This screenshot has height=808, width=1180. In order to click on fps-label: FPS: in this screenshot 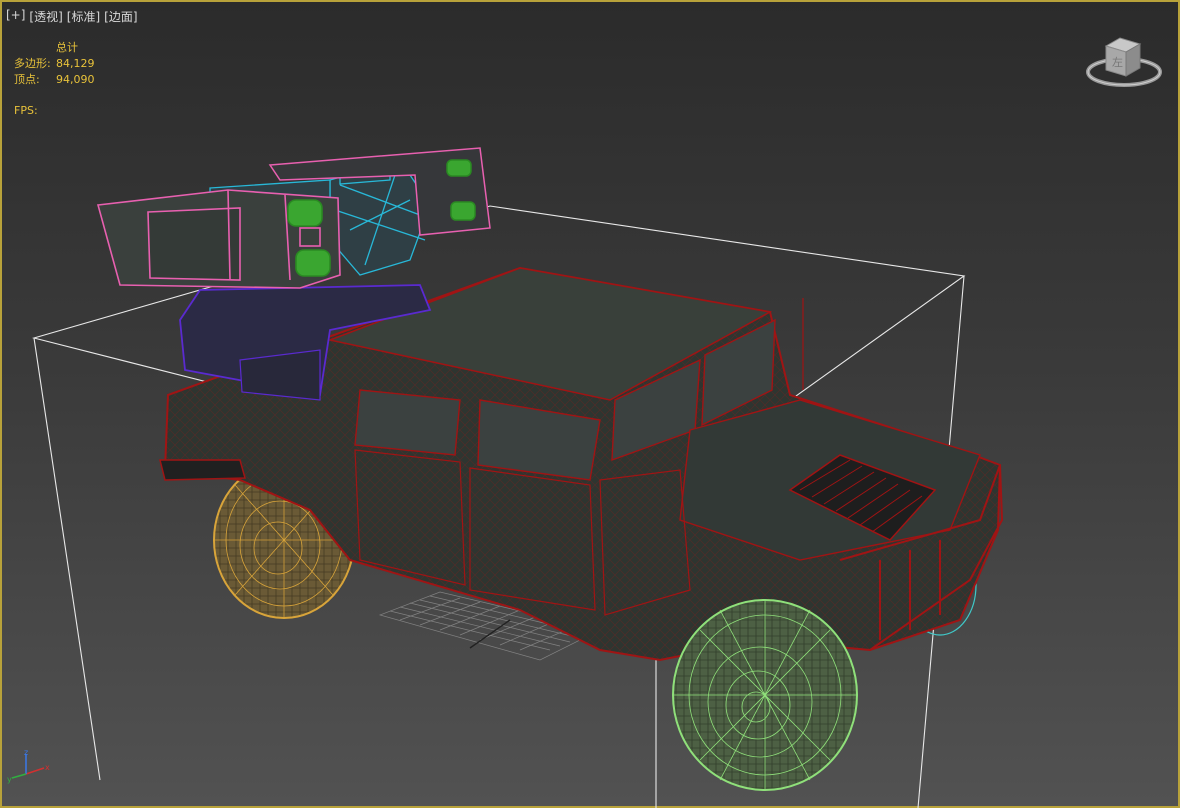, I will do `click(26, 110)`.